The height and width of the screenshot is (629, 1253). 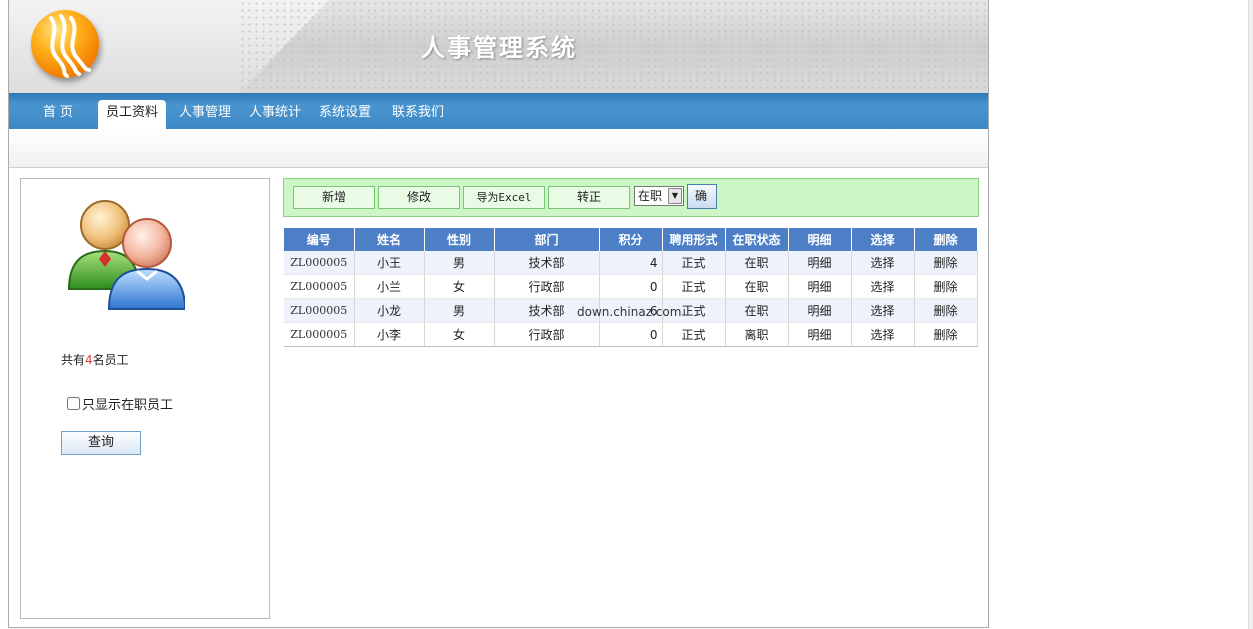 What do you see at coordinates (132, 114) in the screenshot?
I see `nav-item-employee-info: 员工资料` at bounding box center [132, 114].